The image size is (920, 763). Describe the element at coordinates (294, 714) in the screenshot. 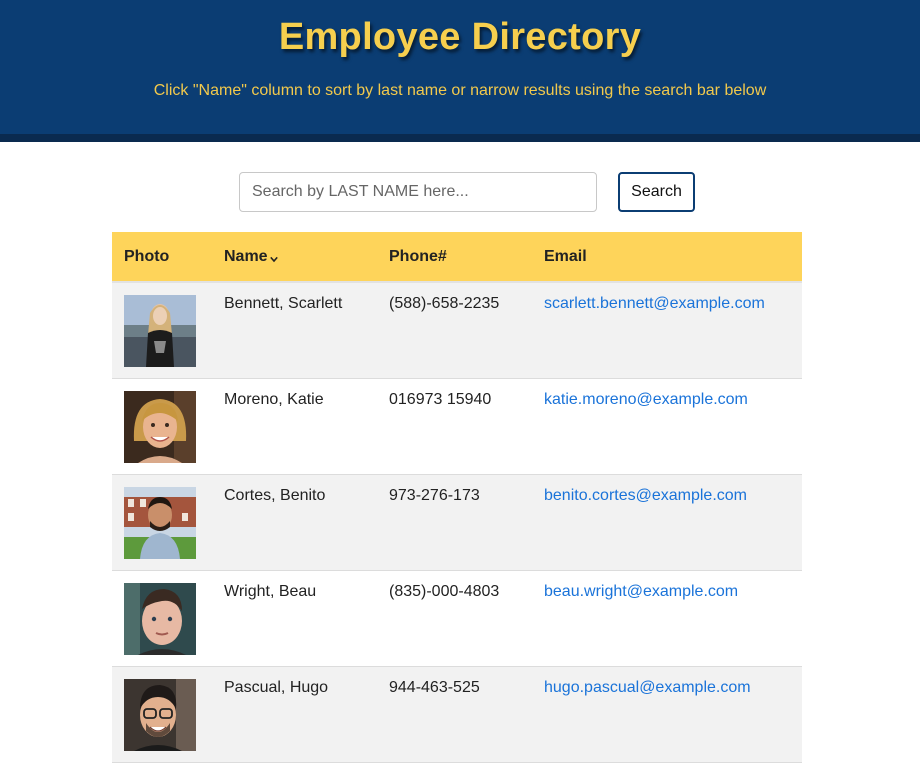

I see `name-cell: Pascual, Hugo` at that location.